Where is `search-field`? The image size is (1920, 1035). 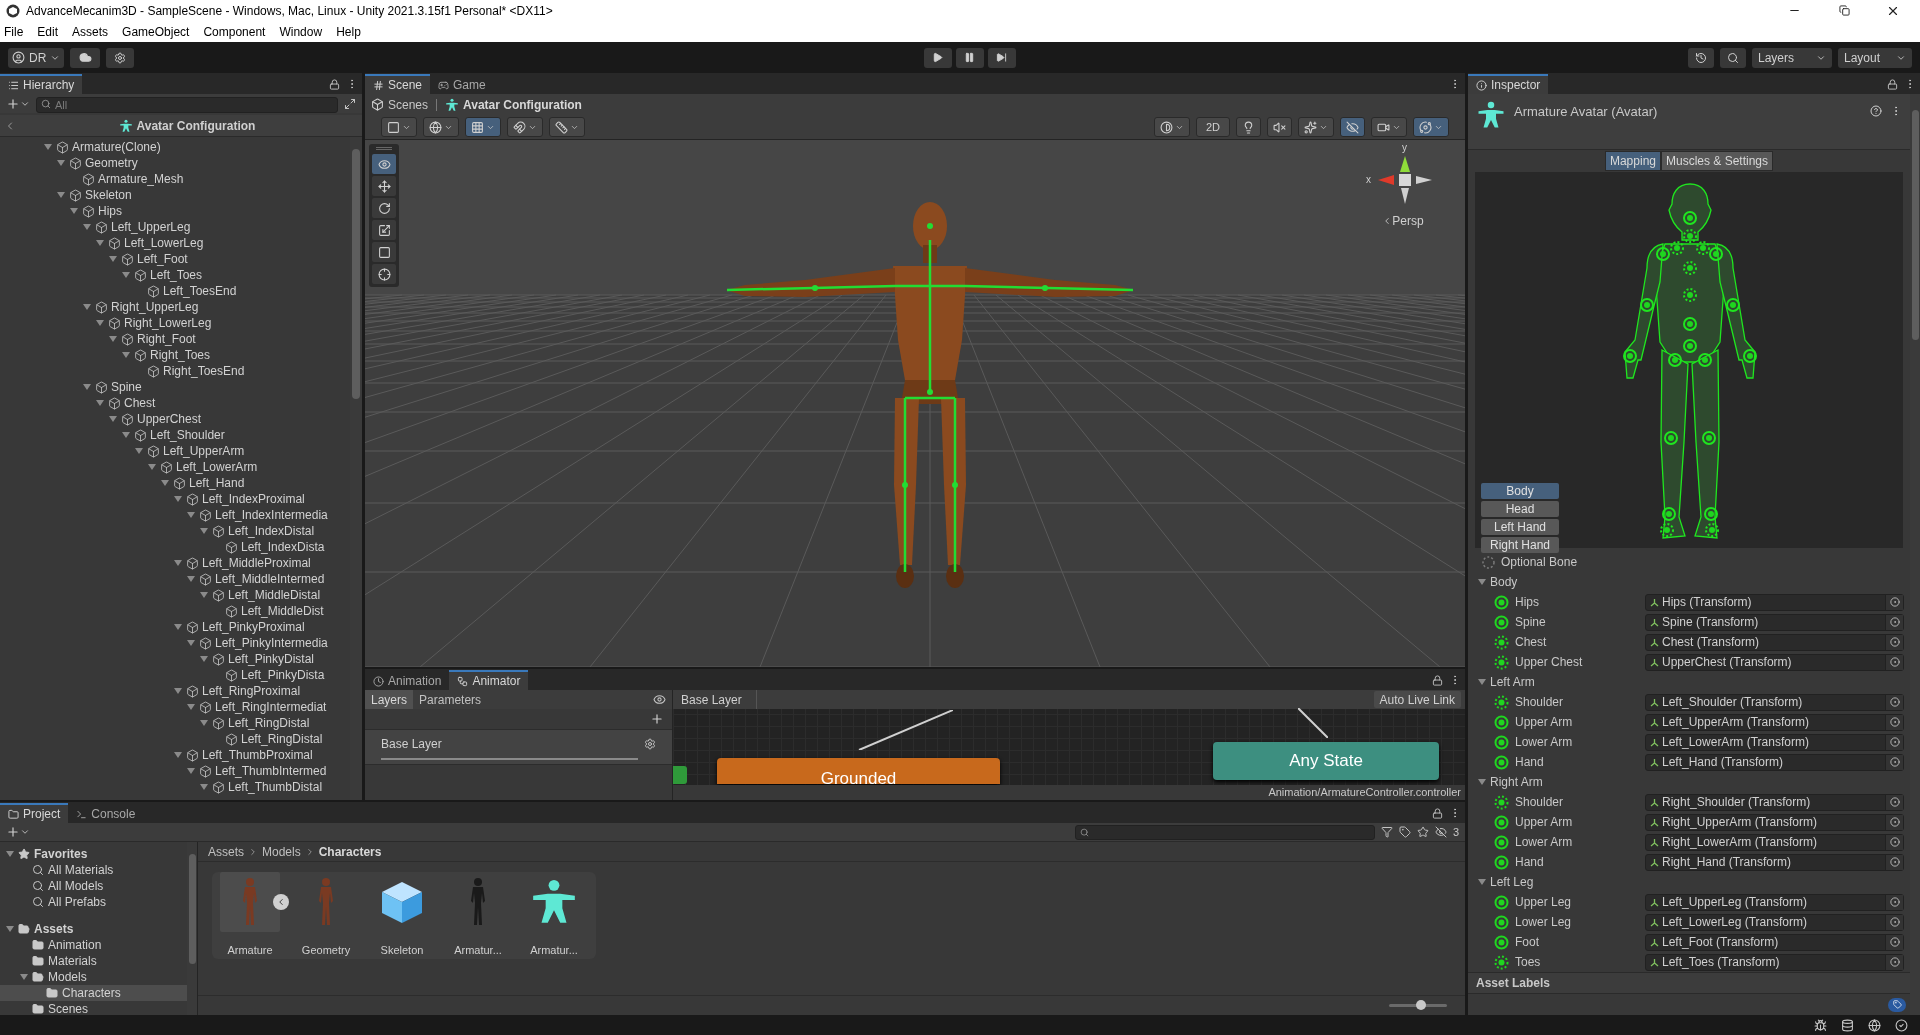
search-field is located at coordinates (1224, 832).